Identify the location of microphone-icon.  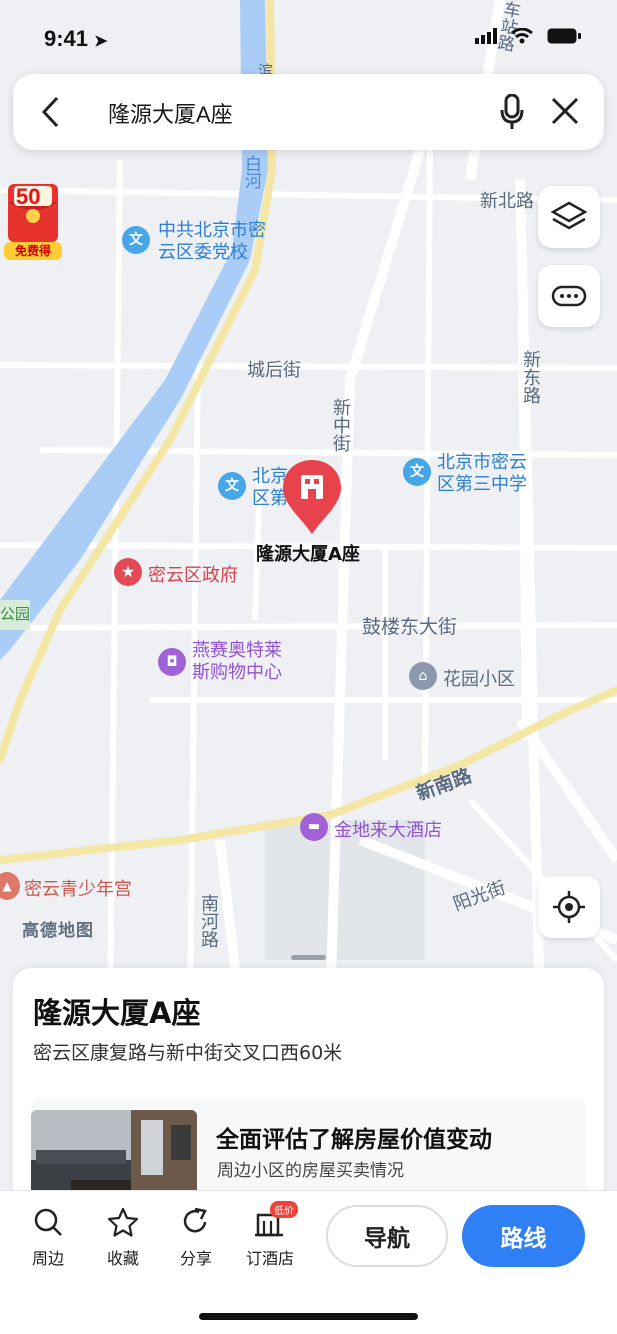
(512, 112).